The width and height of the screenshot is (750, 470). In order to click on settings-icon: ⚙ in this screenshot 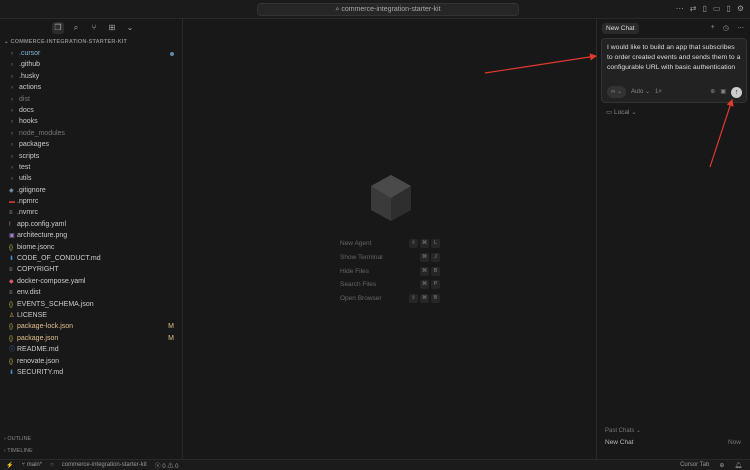, I will do `click(740, 8)`.